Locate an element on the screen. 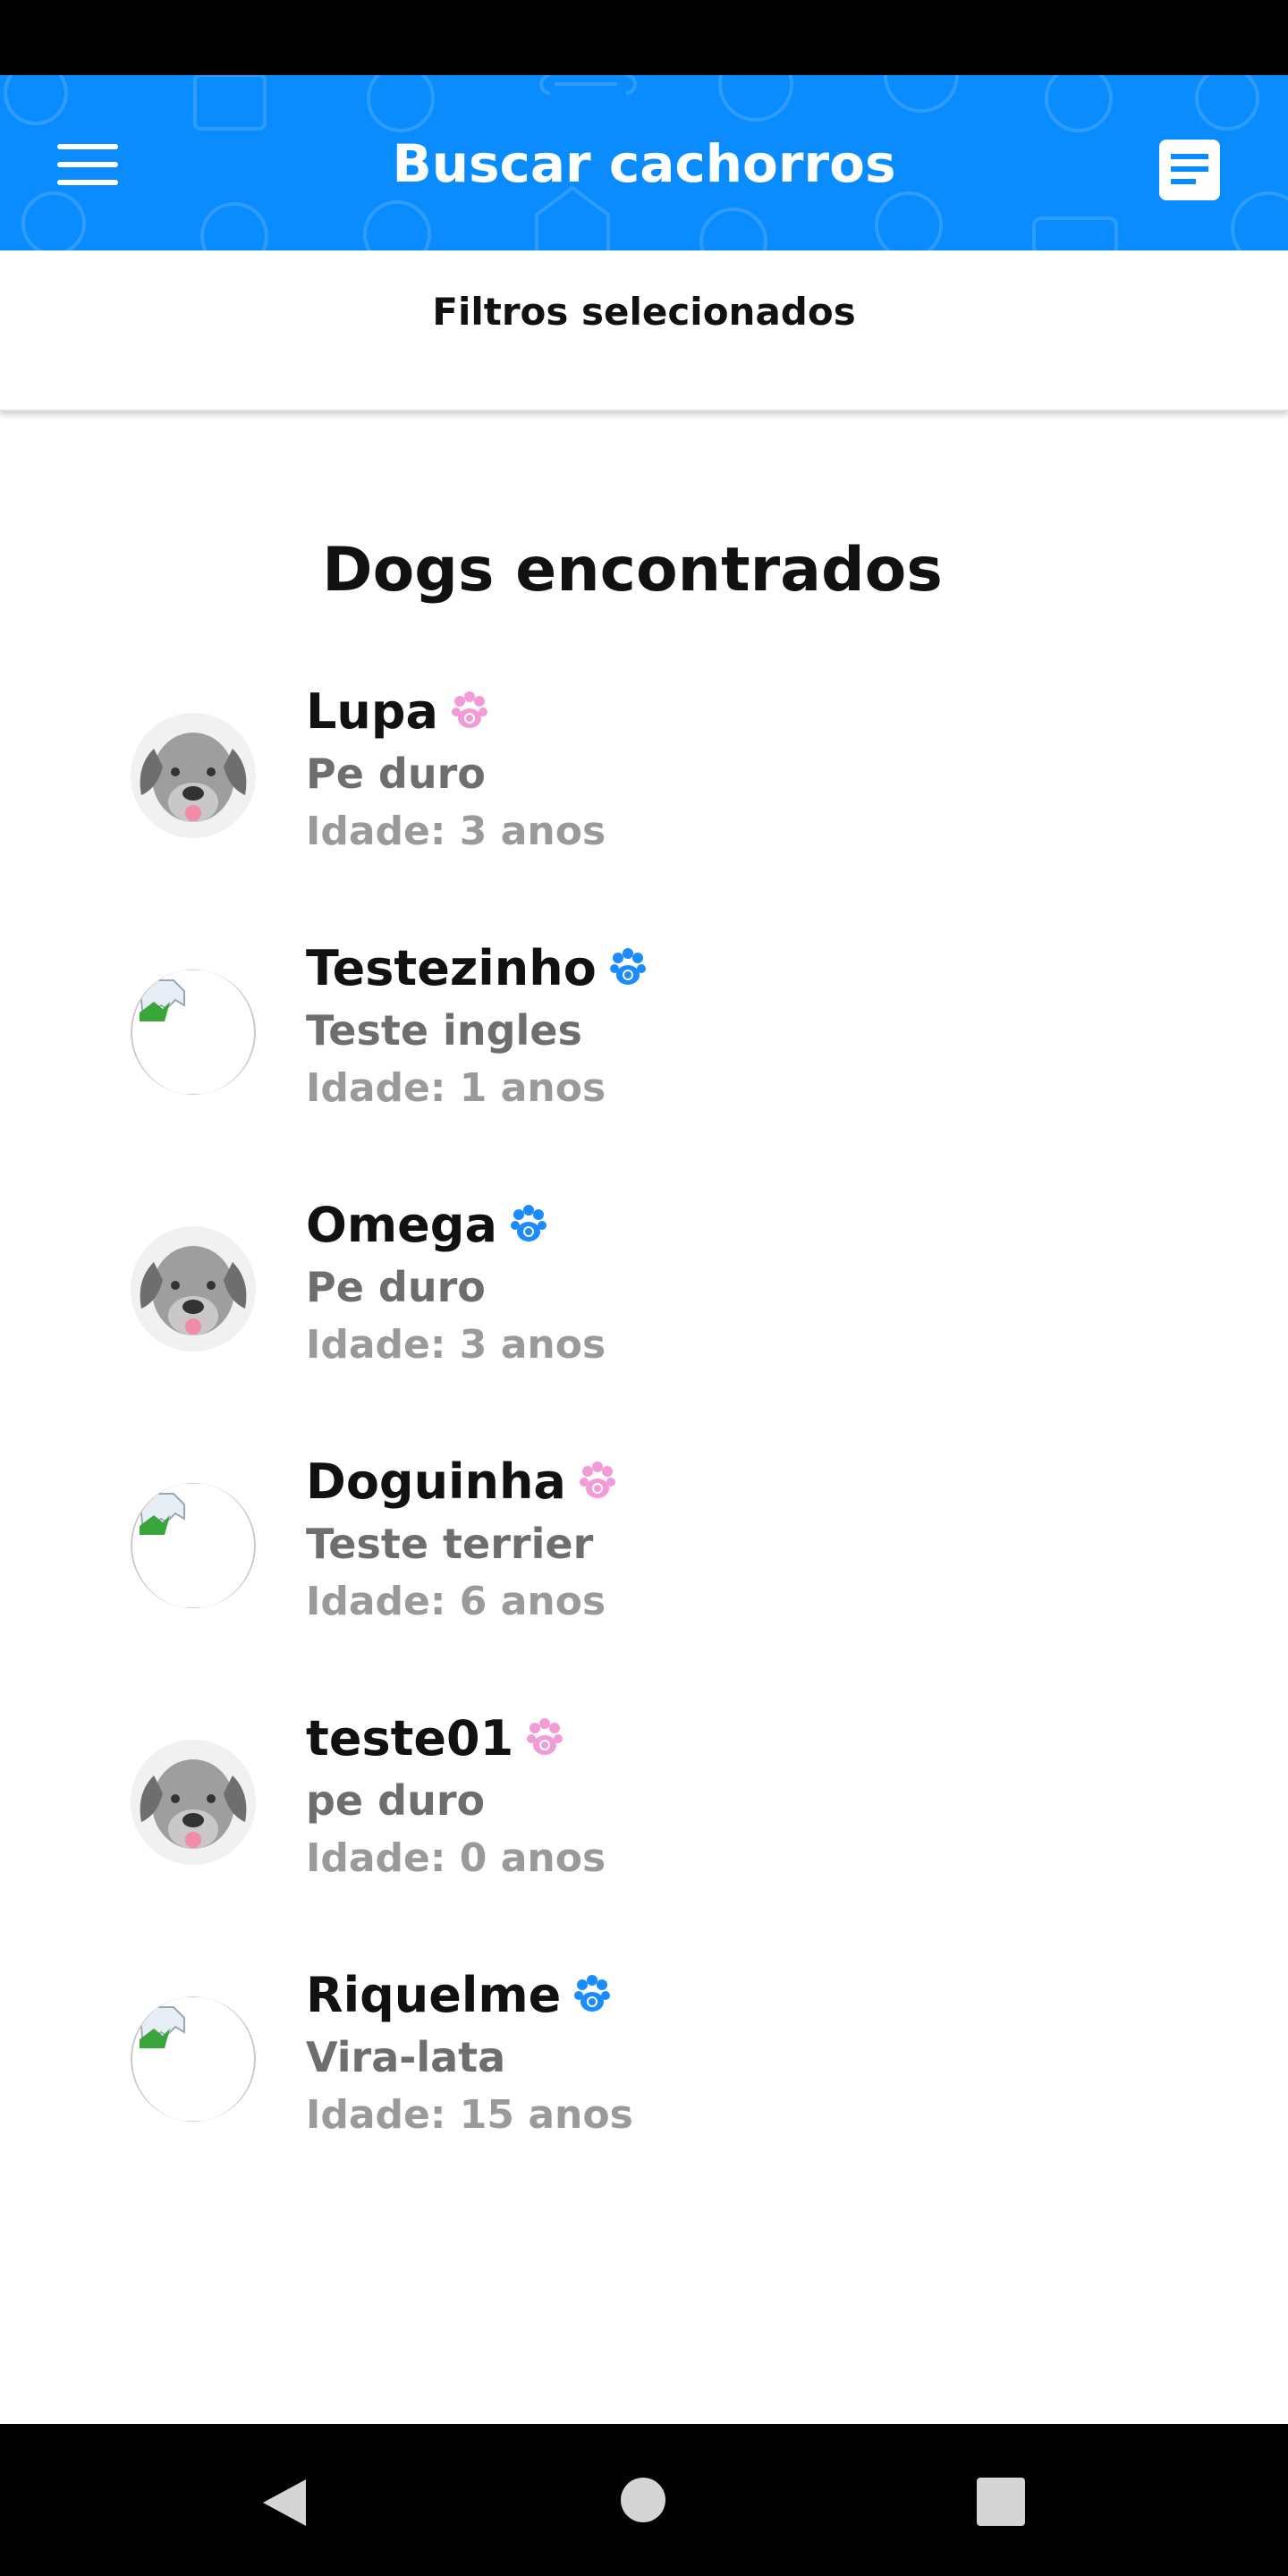 The height and width of the screenshot is (2576, 1288). dog-breed: Teste terrier is located at coordinates (450, 1544).